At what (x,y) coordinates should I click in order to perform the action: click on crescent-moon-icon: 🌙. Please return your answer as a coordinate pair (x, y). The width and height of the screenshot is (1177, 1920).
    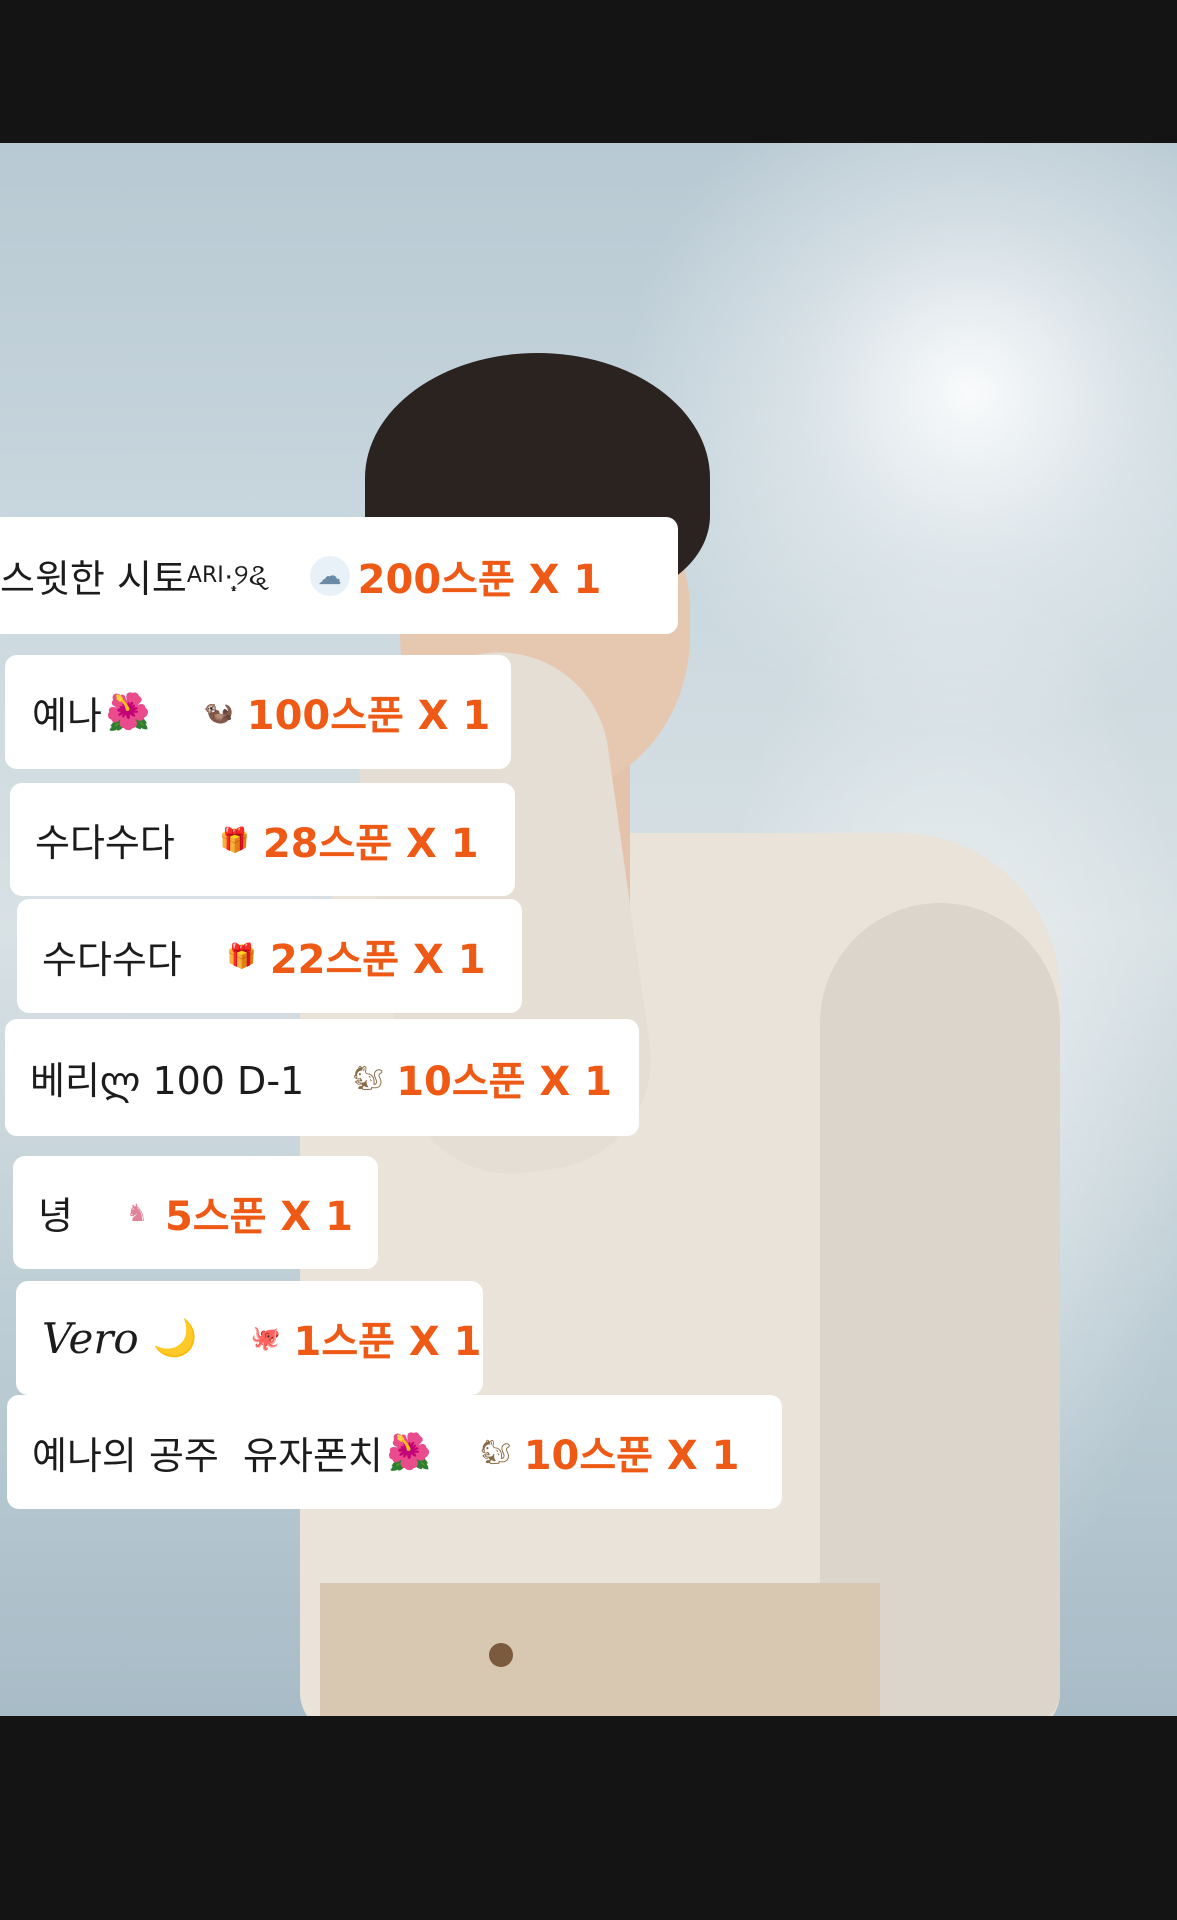
    Looking at the image, I should click on (175, 1338).